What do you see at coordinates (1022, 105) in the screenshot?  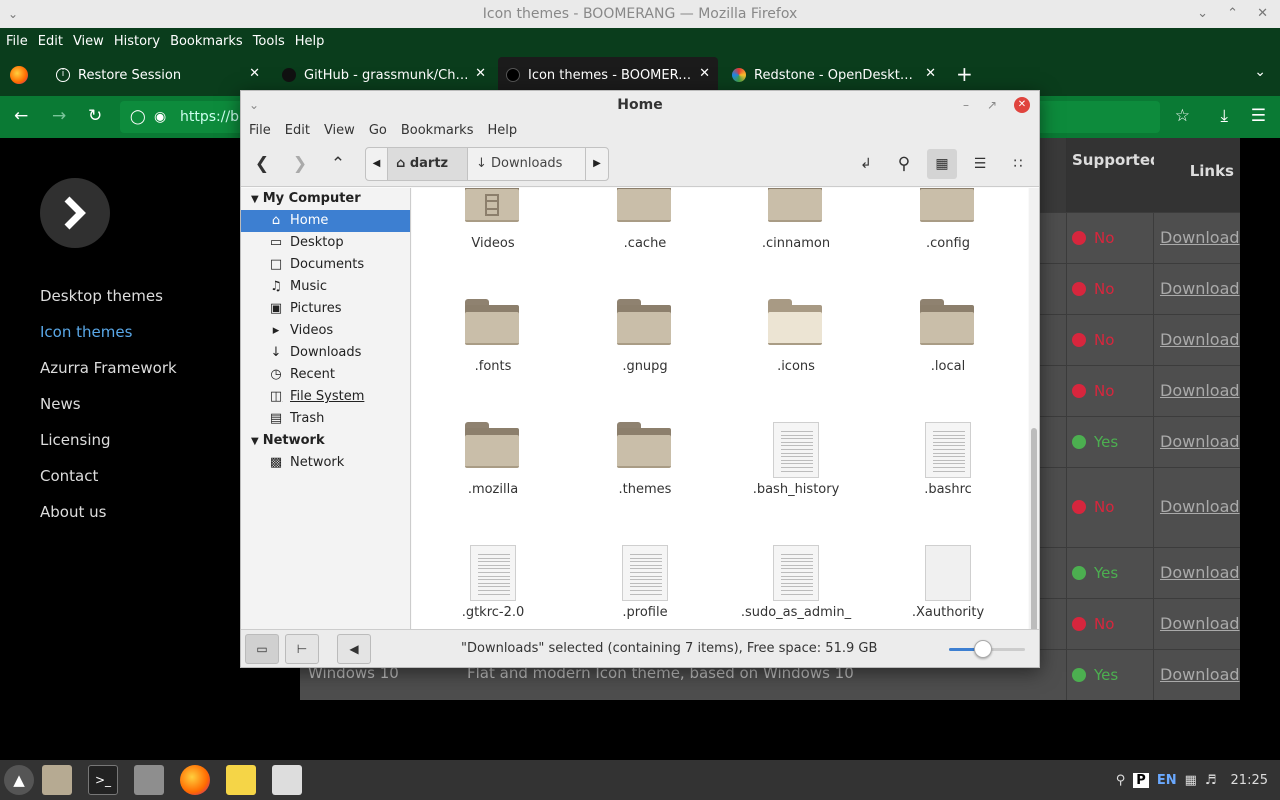 I see `close-icon: ✕` at bounding box center [1022, 105].